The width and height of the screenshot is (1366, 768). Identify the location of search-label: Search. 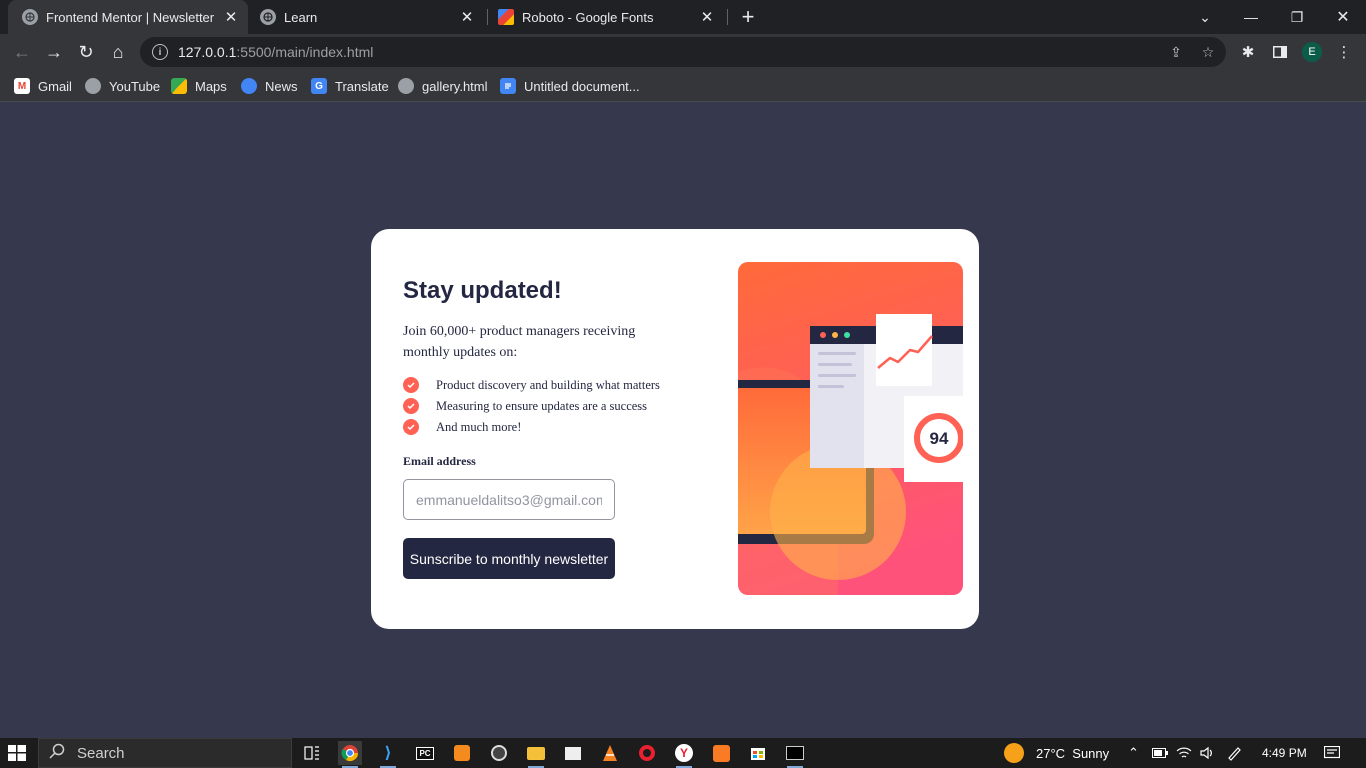
(101, 753).